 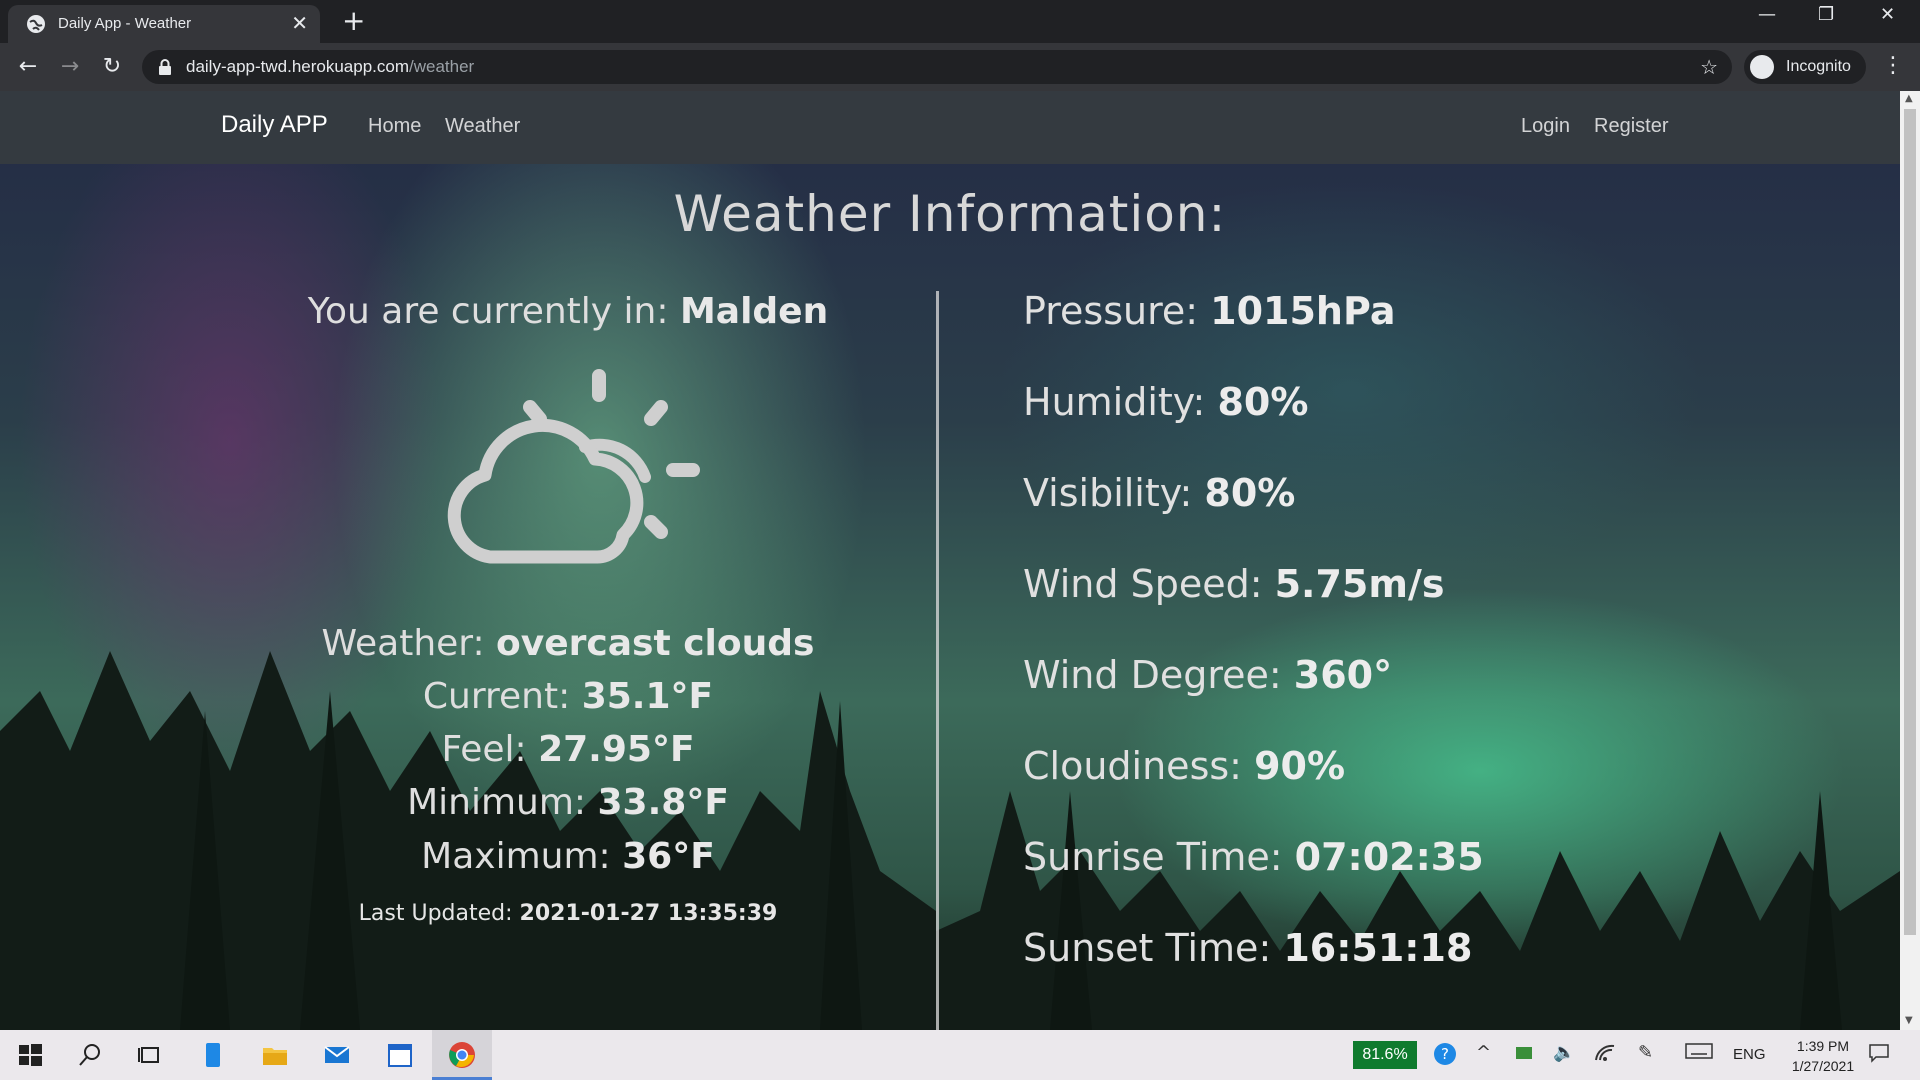 What do you see at coordinates (960, 1055) in the screenshot?
I see `windows-taskbar: 81.6% ? ^ 🔈 ✎ ENG 1:39 PM 1/27/2021` at bounding box center [960, 1055].